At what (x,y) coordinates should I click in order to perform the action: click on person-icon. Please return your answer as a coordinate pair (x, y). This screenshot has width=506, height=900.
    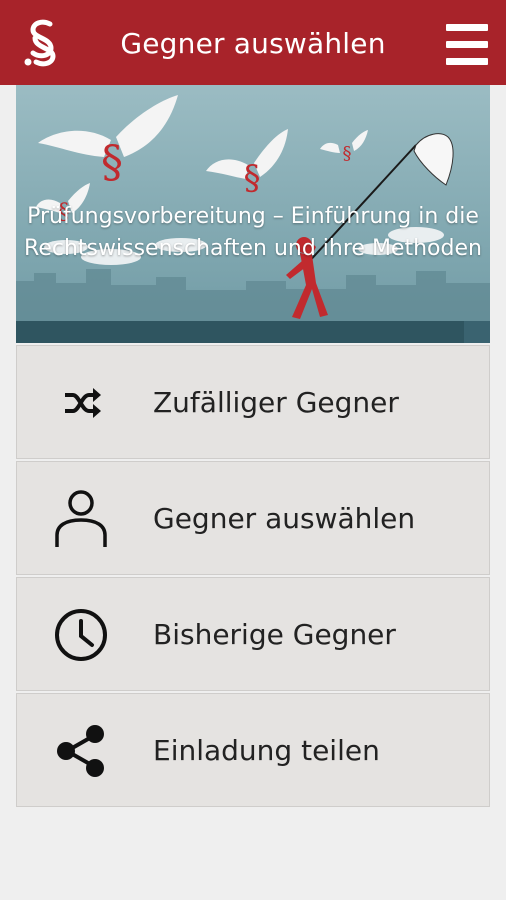
    Looking at the image, I should click on (81, 518).